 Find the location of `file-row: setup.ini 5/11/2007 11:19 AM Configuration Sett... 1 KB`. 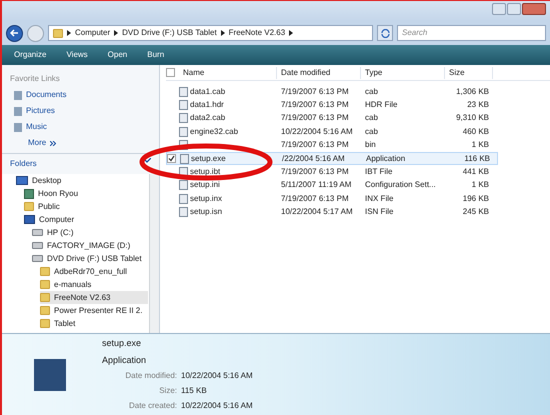

file-row: setup.ini 5/11/2007 11:19 AM Configuration Sett... 1 KB is located at coordinates (332, 185).